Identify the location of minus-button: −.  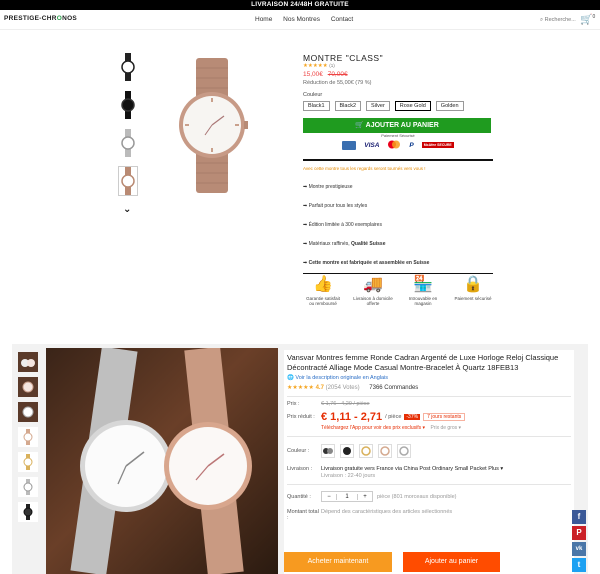
(329, 497).